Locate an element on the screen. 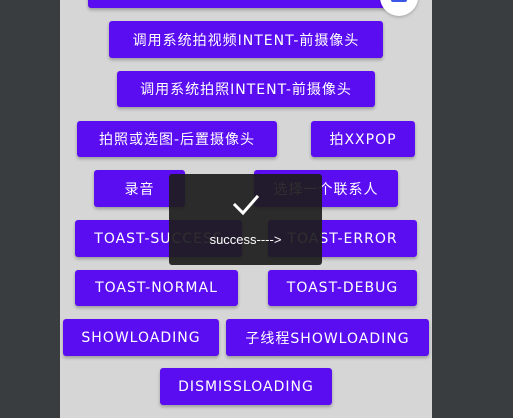 The width and height of the screenshot is (513, 418). xxpop-button: 拍XXPOP is located at coordinates (363, 139).